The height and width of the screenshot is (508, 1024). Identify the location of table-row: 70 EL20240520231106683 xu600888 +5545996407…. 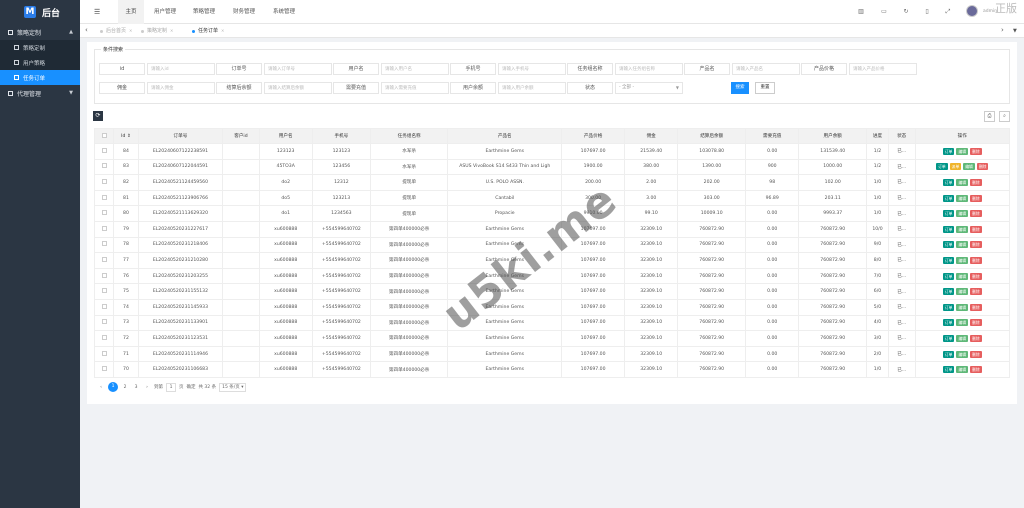
(551, 369).